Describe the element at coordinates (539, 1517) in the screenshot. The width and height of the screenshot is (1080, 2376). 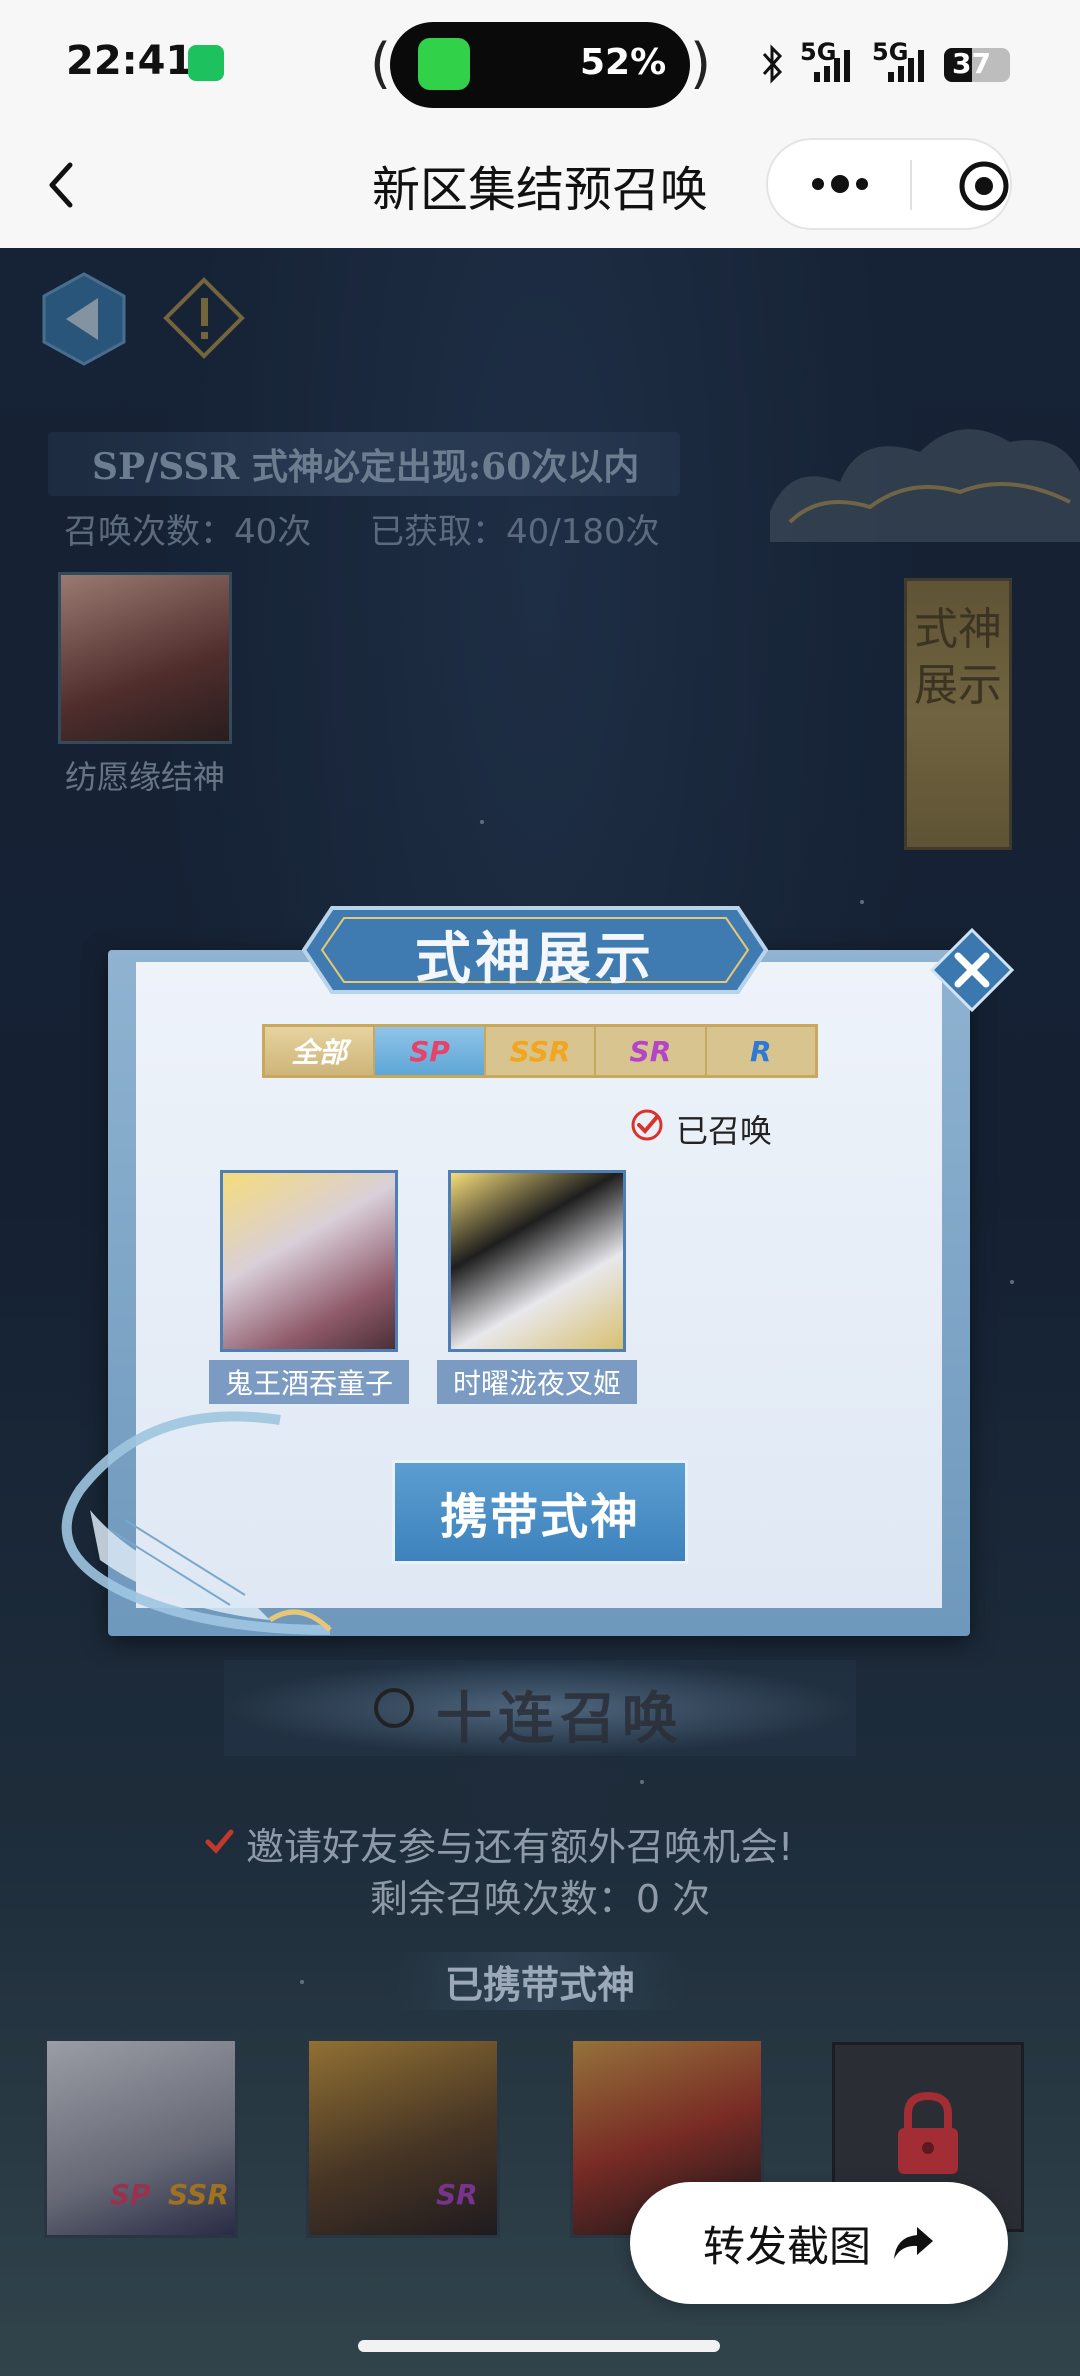
I see `carry-button-label: 携带式神` at that location.